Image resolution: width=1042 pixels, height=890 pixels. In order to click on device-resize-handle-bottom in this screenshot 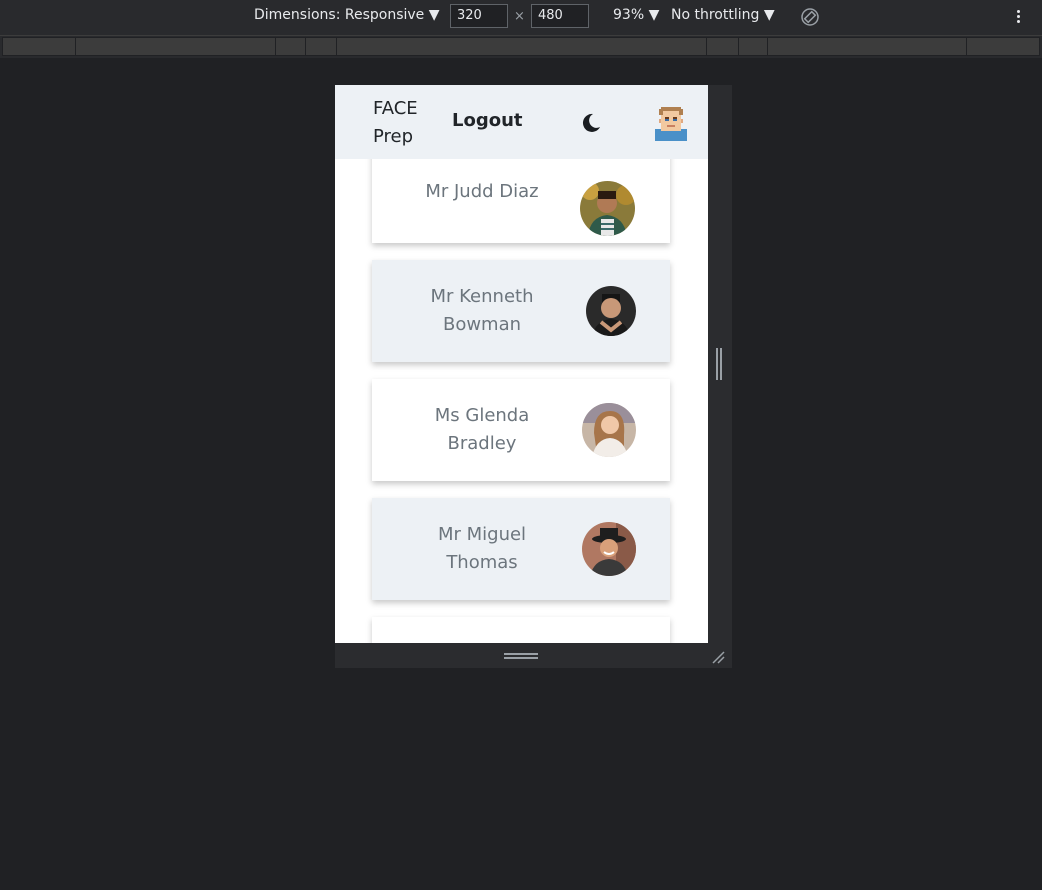, I will do `click(533, 655)`.